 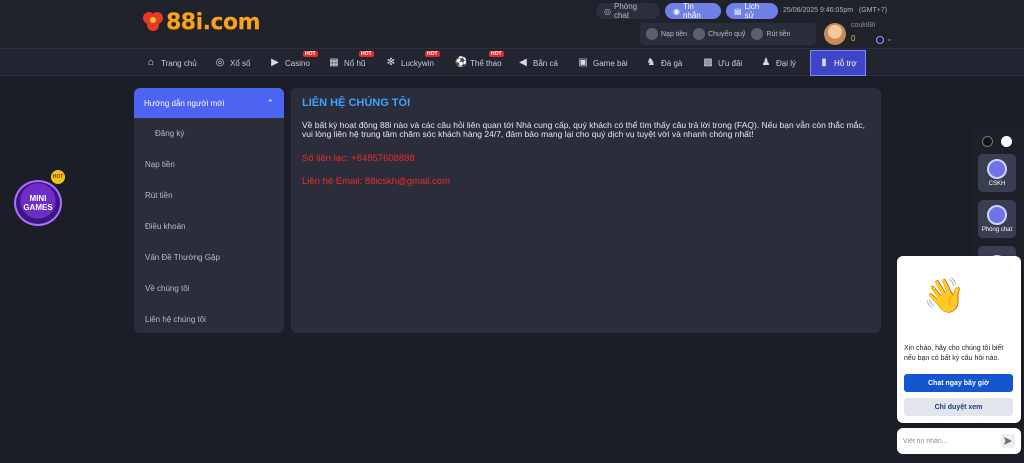 I want to click on nav-fishing: ◀ Bắn cá, so click(x=538, y=63).